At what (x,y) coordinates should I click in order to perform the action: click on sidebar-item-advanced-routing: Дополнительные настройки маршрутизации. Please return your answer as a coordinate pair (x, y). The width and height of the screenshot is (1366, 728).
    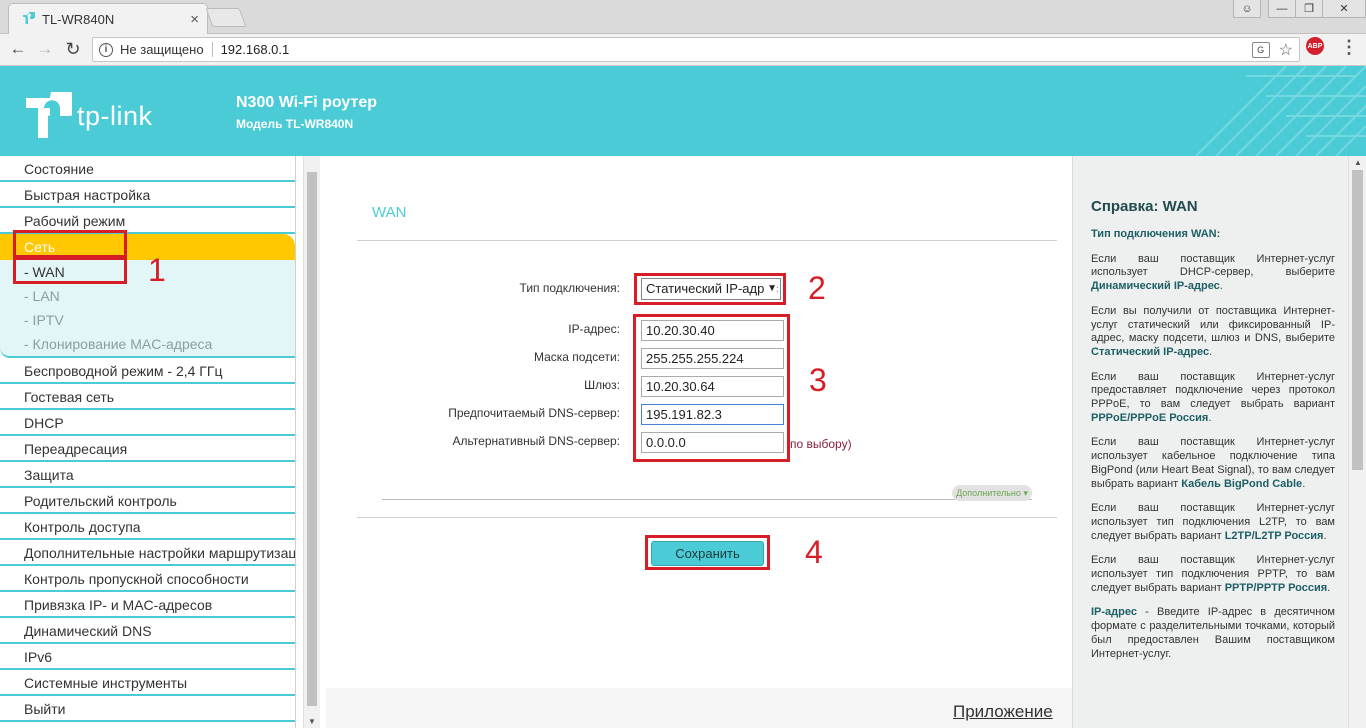
    Looking at the image, I should click on (147, 553).